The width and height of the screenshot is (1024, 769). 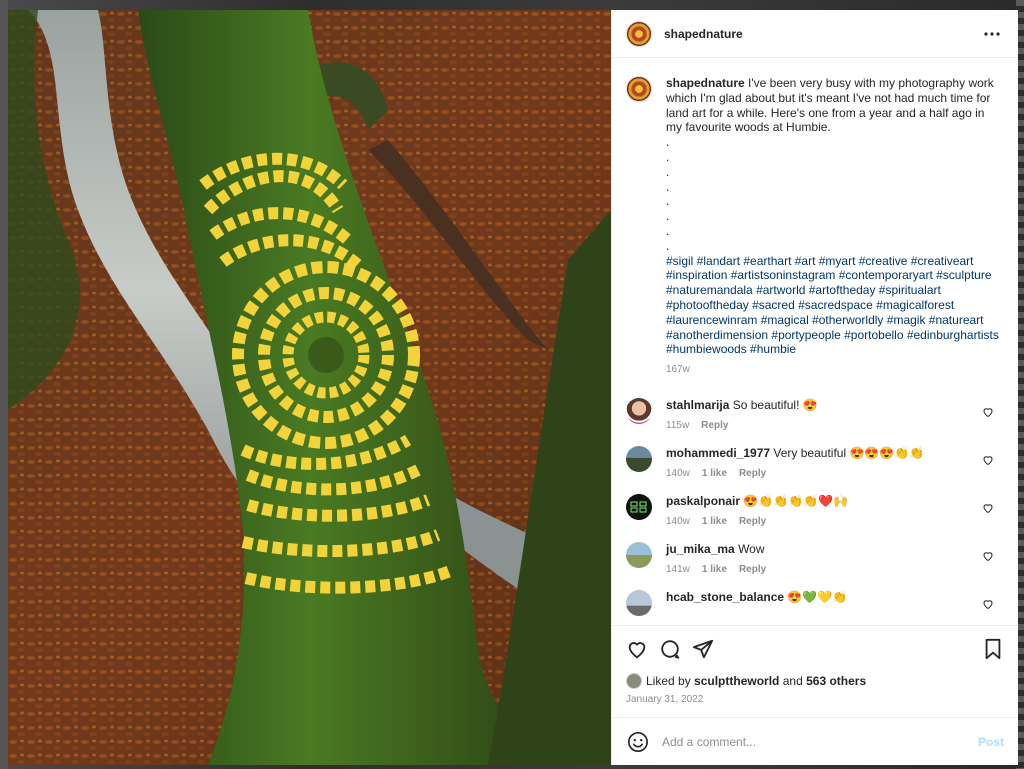 What do you see at coordinates (849, 452) in the screenshot?
I see `comment-text: Very beautiful 😍😍😍👏👏` at bounding box center [849, 452].